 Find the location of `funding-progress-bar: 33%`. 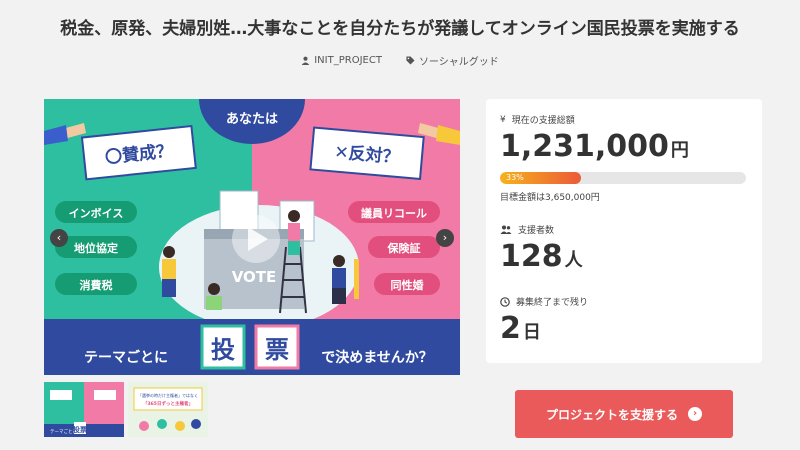

funding-progress-bar: 33% is located at coordinates (623, 178).